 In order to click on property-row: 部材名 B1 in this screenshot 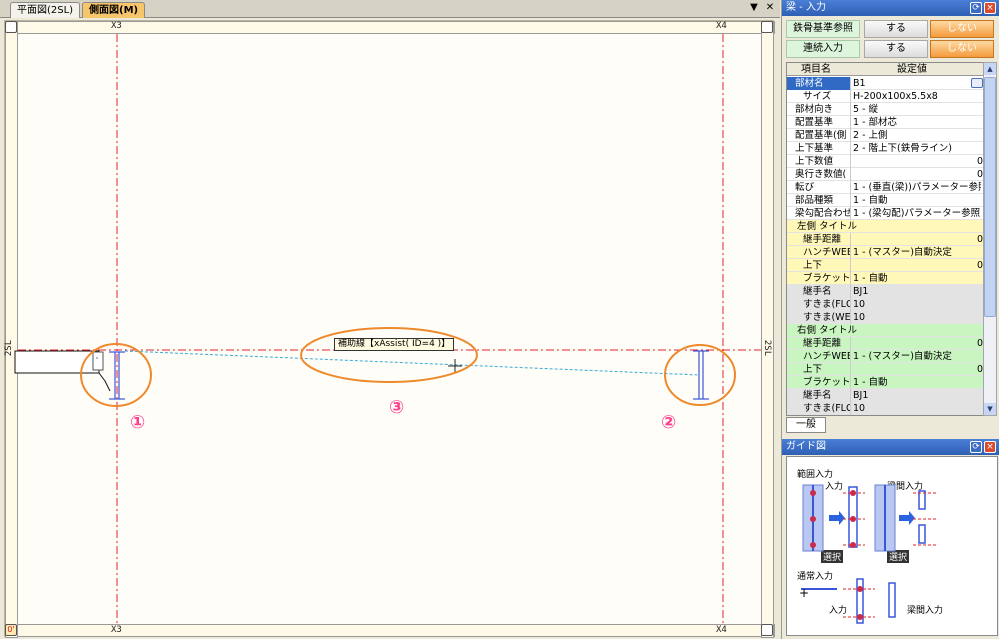, I will do `click(886, 83)`.